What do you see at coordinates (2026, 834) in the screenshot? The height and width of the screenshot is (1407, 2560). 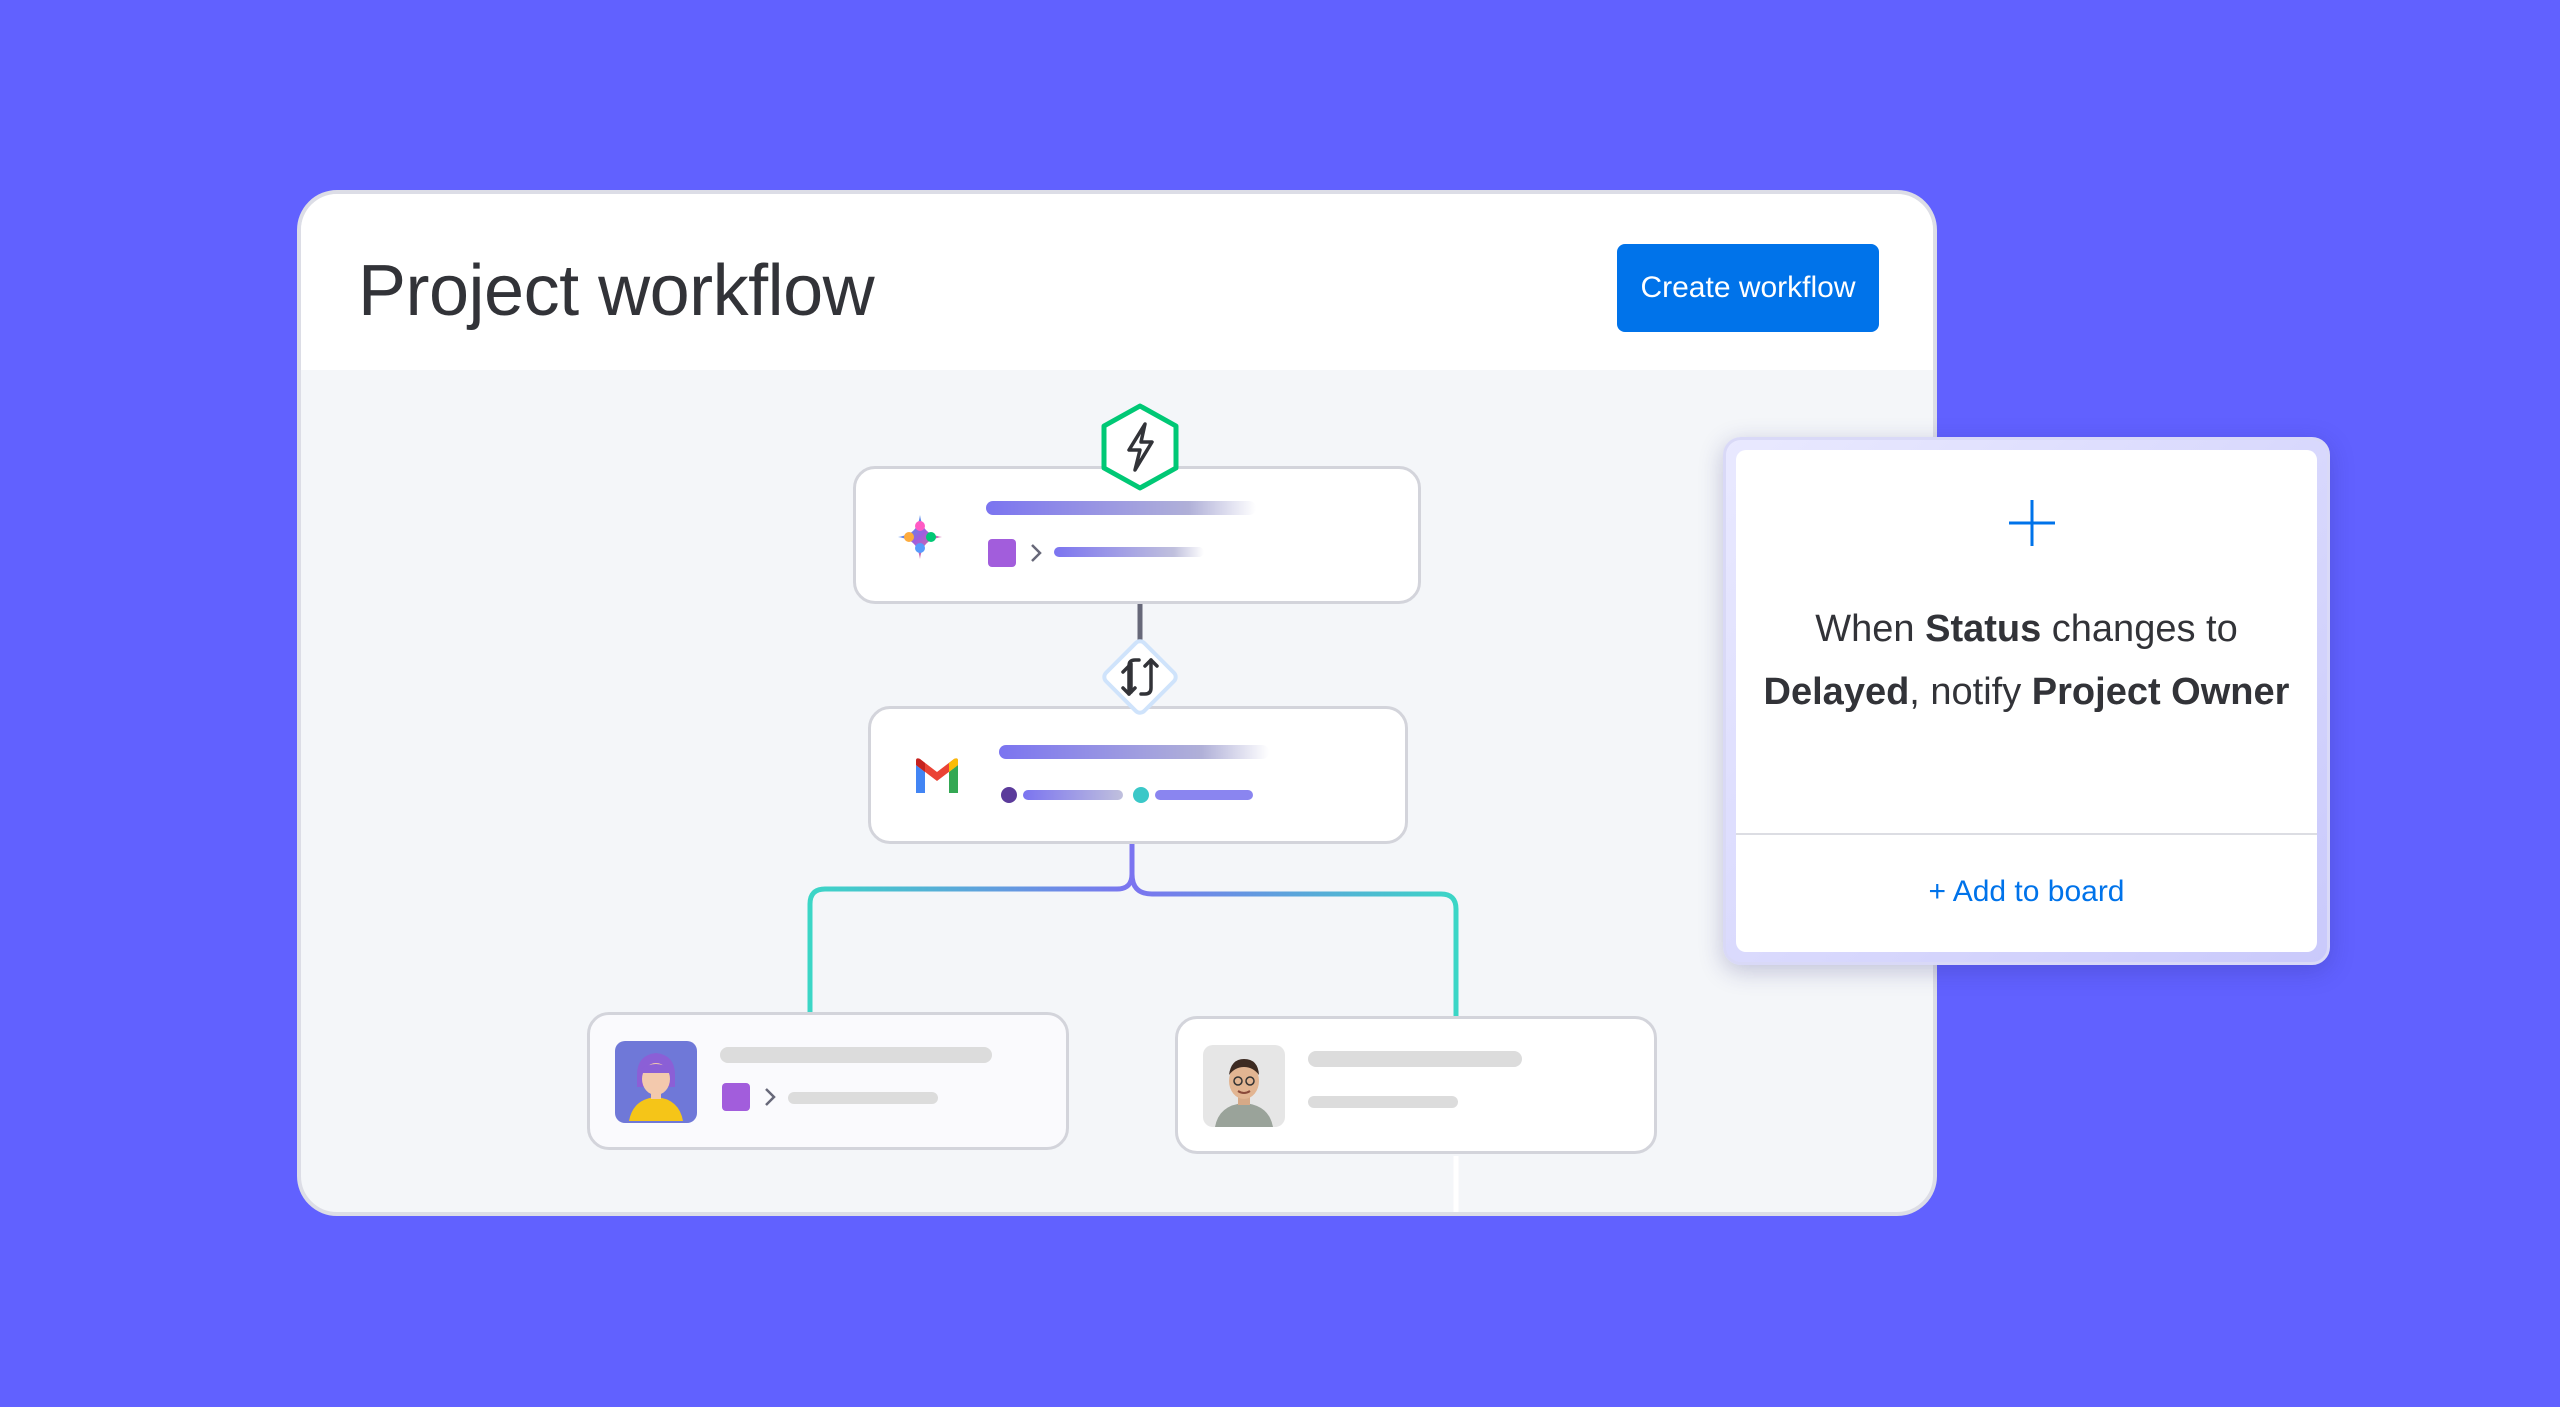 I see `divider` at bounding box center [2026, 834].